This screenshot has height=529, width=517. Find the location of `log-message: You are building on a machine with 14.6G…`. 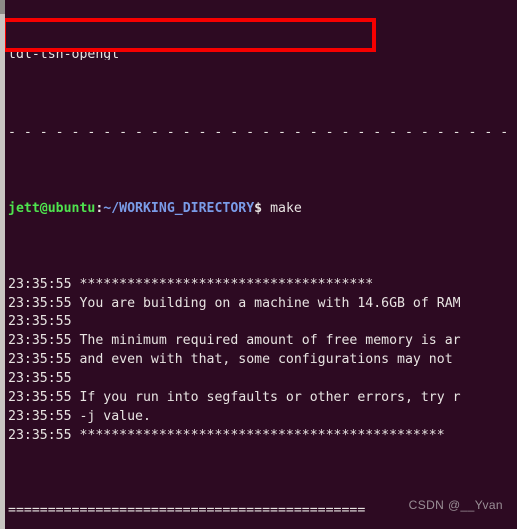

log-message: You are building on a machine with 14.6G… is located at coordinates (266, 303).